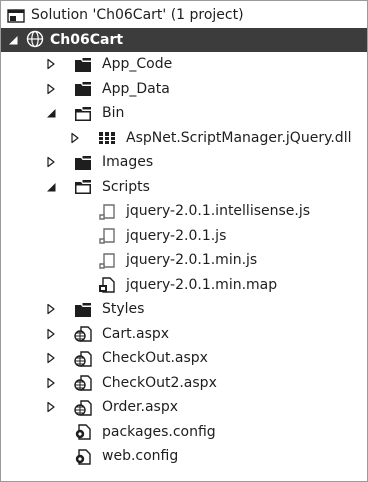 This screenshot has height=482, width=368. Describe the element at coordinates (184, 64) in the screenshot. I see `tree-row-app-code: App_Code` at that location.